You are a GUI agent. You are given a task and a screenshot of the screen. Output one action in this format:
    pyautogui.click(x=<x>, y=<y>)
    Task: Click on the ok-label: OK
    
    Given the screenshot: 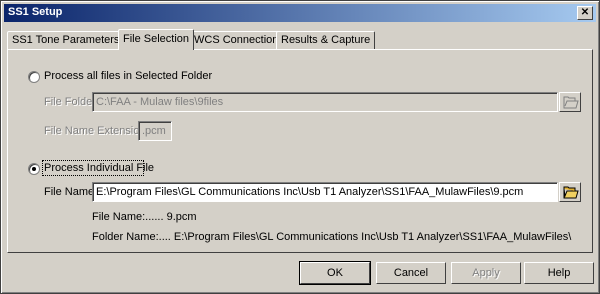 What is the action you would take?
    pyautogui.click(x=335, y=273)
    